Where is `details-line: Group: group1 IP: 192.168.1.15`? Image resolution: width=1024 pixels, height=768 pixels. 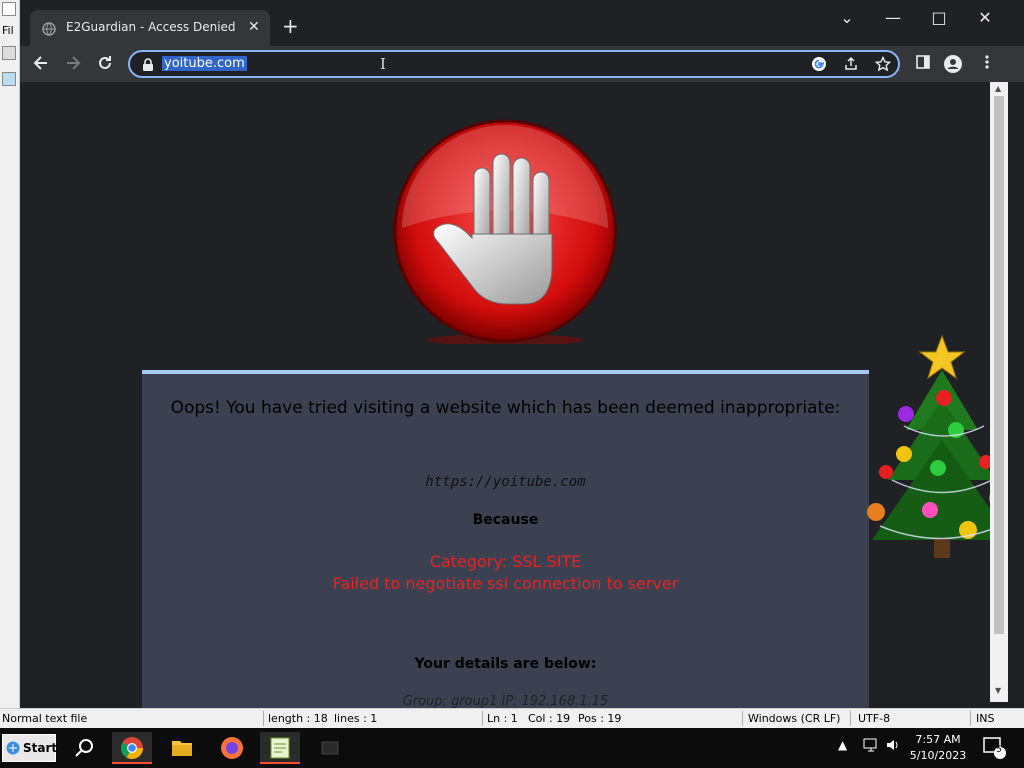 details-line: Group: group1 IP: 192.168.1.15 is located at coordinates (505, 701).